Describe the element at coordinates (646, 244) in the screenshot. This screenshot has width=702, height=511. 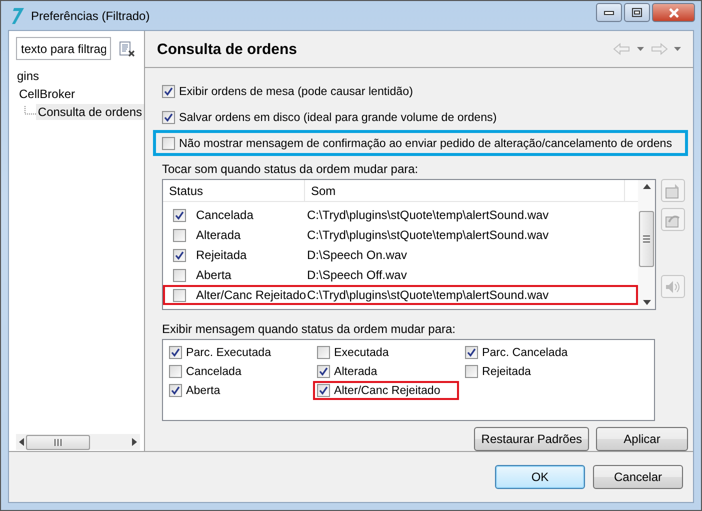
I see `vertical-scrollbar` at that location.